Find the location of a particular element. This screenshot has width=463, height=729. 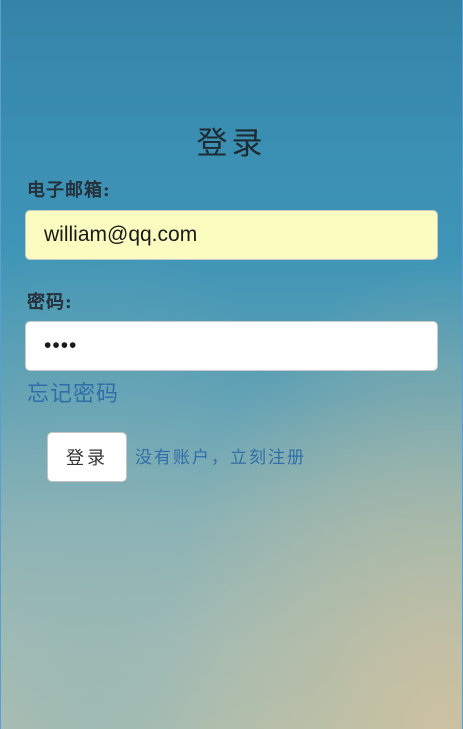

forgot-password-link: 忘记密码 is located at coordinates (73, 392).